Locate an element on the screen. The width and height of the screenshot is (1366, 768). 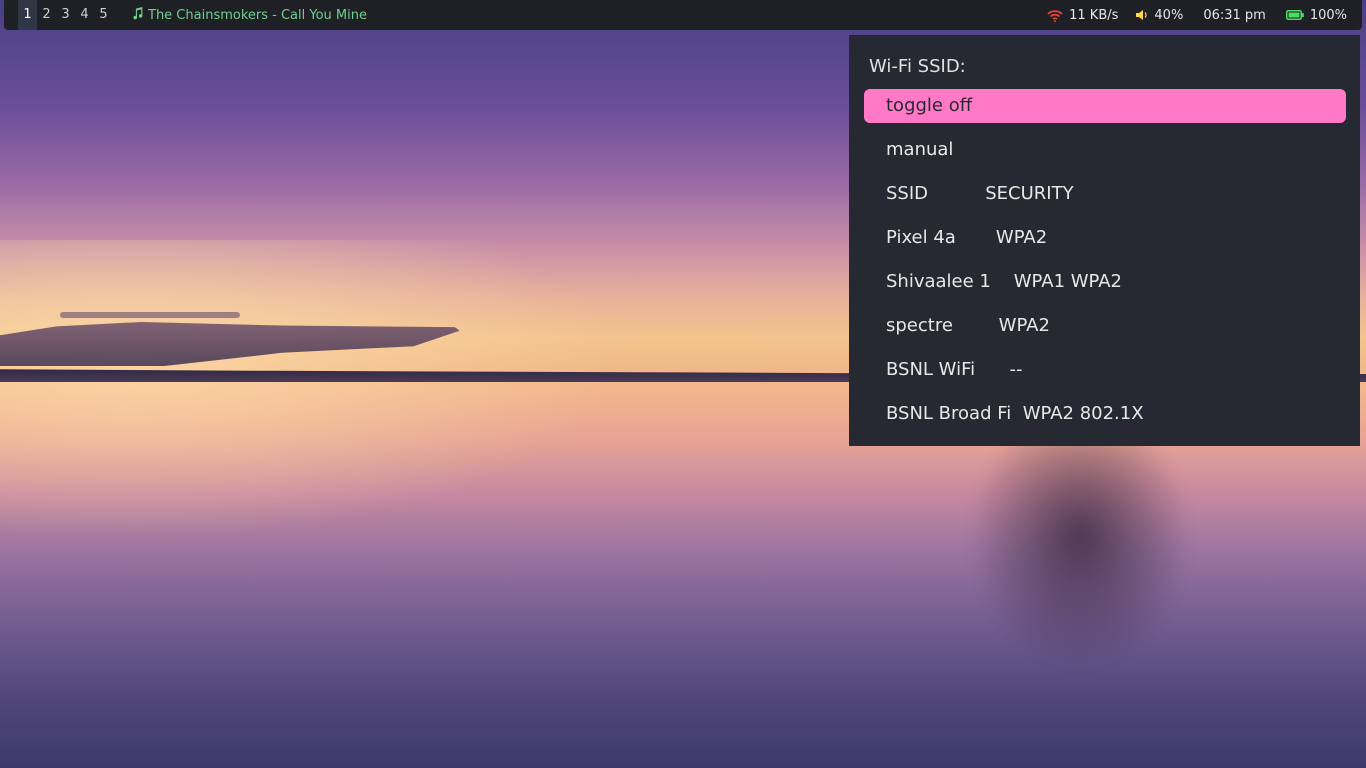
music-note-icon is located at coordinates (137, 15).